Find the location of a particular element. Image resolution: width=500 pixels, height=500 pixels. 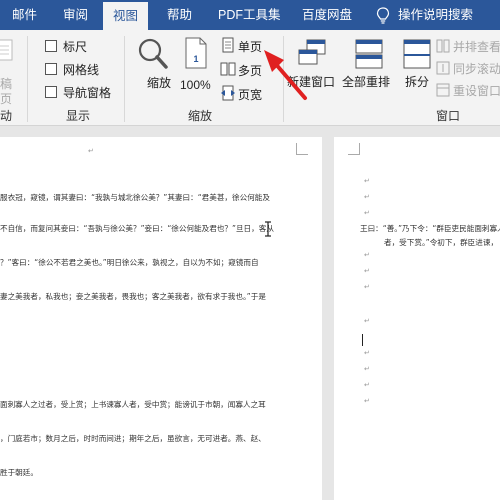

arrange-all-button: 全部重排 is located at coordinates (369, 69).